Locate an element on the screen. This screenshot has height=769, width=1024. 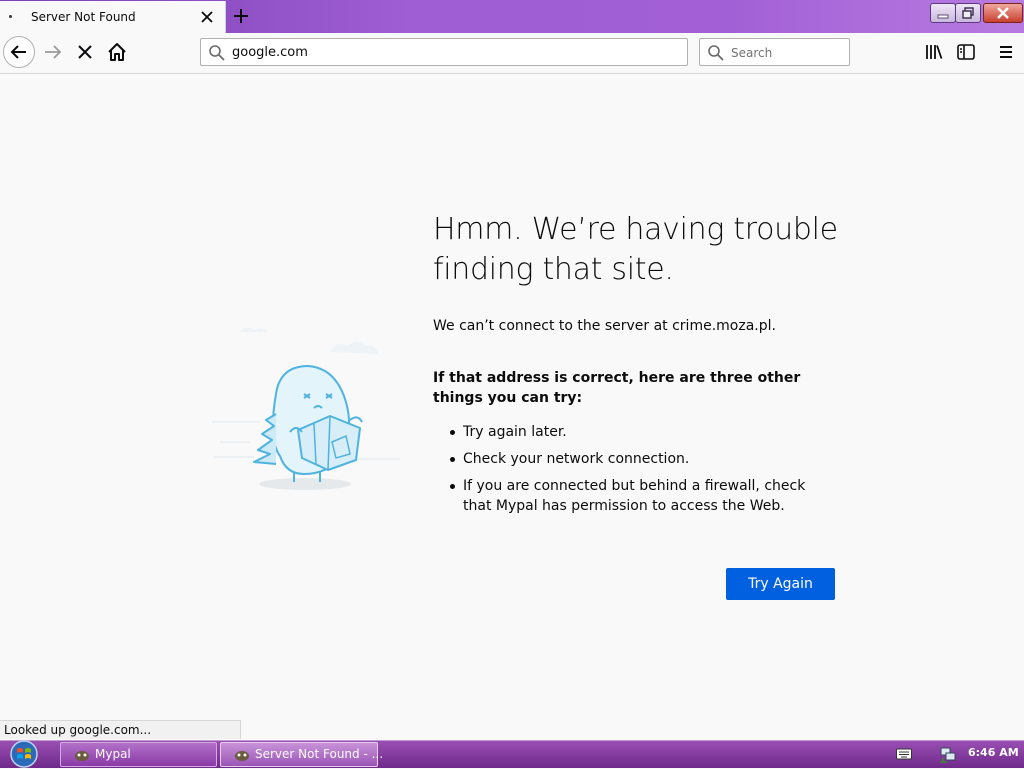
window-minimize-button is located at coordinates (943, 13).